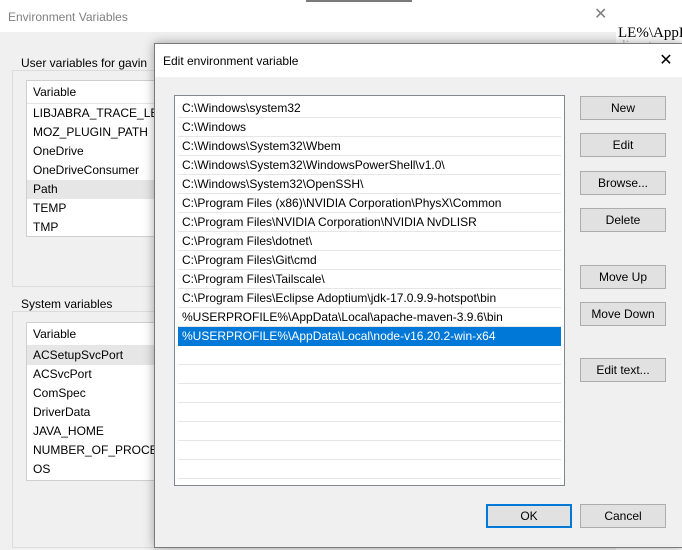  I want to click on env-window-titlebar: Environment Variables ✕, so click(308, 16).